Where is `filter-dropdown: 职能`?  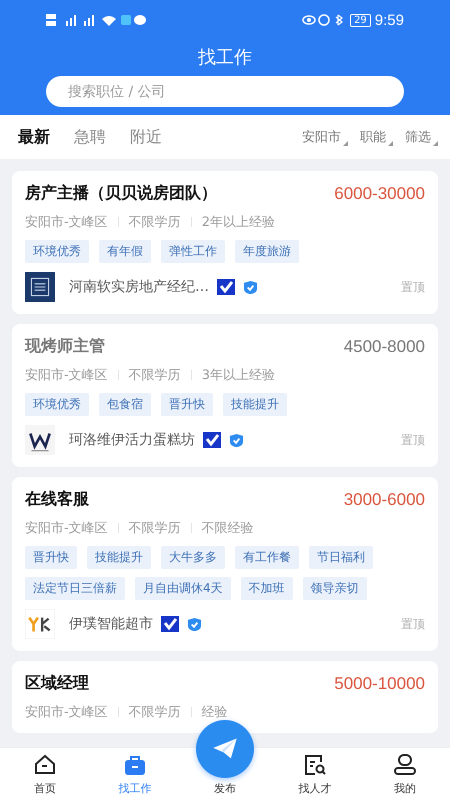
filter-dropdown: 职能 is located at coordinates (376, 137).